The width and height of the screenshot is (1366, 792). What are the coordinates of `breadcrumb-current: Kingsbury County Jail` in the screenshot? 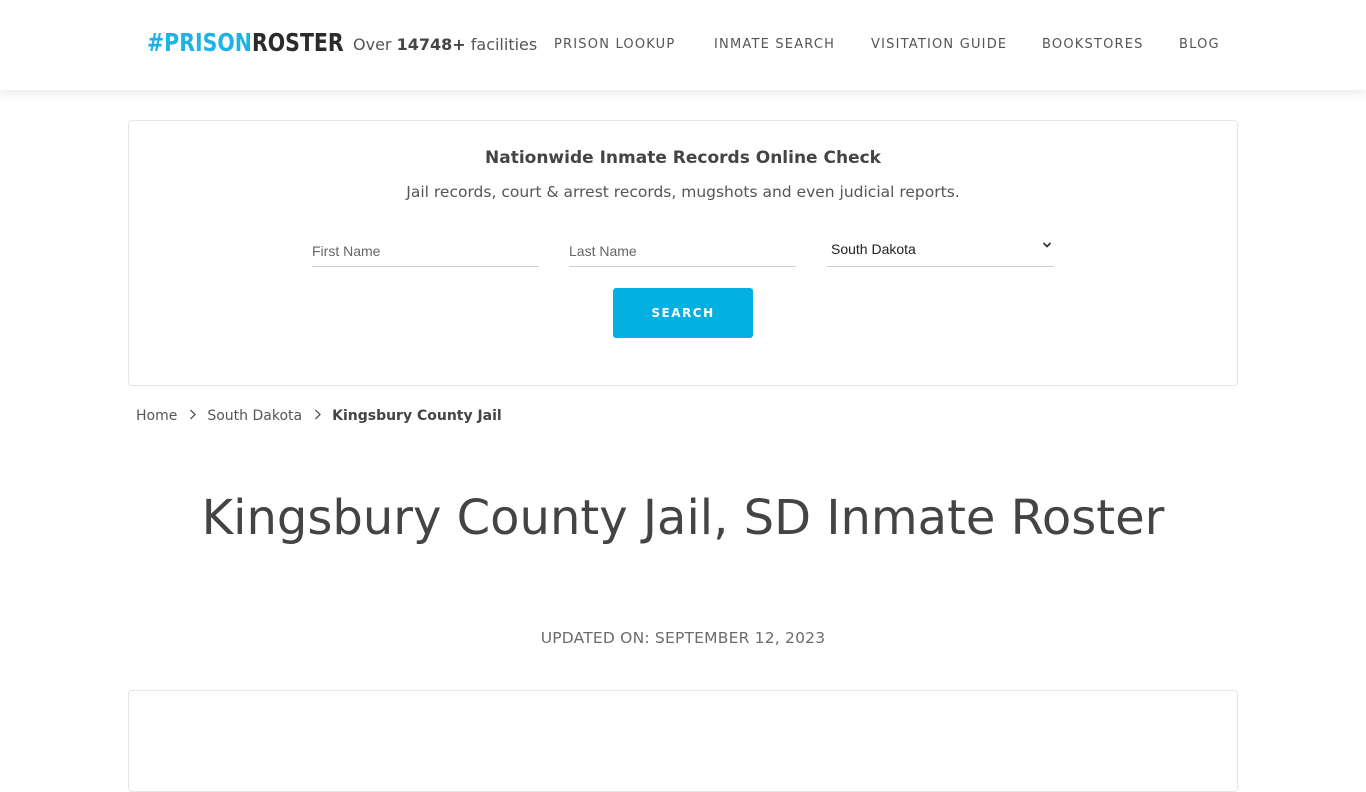 It's located at (417, 416).